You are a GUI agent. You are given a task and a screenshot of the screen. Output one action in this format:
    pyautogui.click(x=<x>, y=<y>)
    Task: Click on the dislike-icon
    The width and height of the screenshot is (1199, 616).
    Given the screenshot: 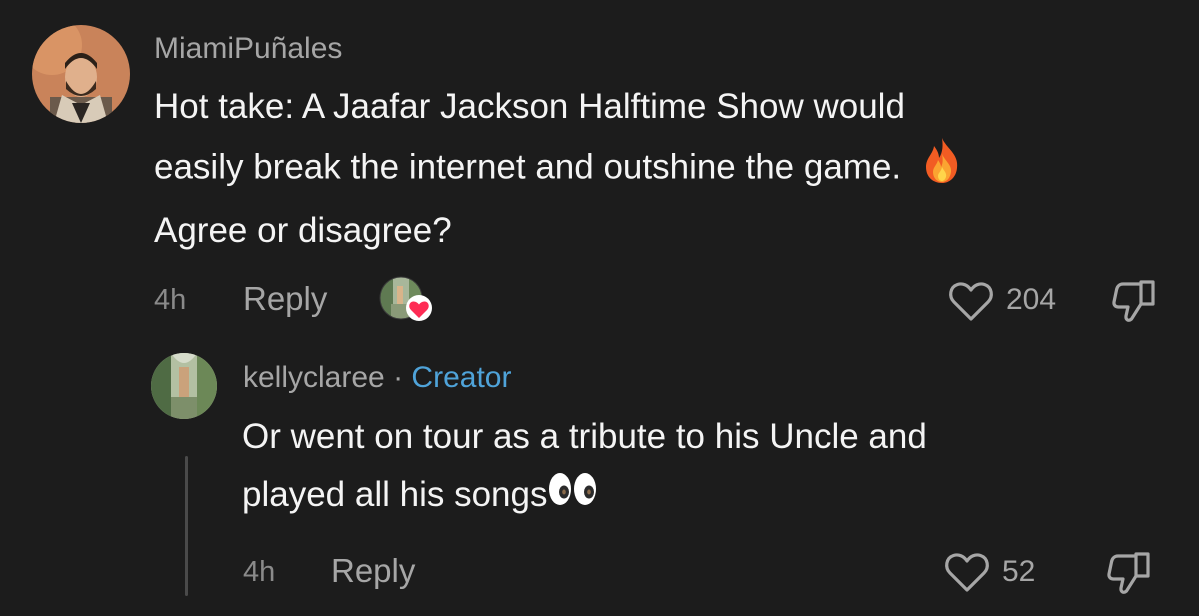 What is the action you would take?
    pyautogui.click(x=1134, y=301)
    